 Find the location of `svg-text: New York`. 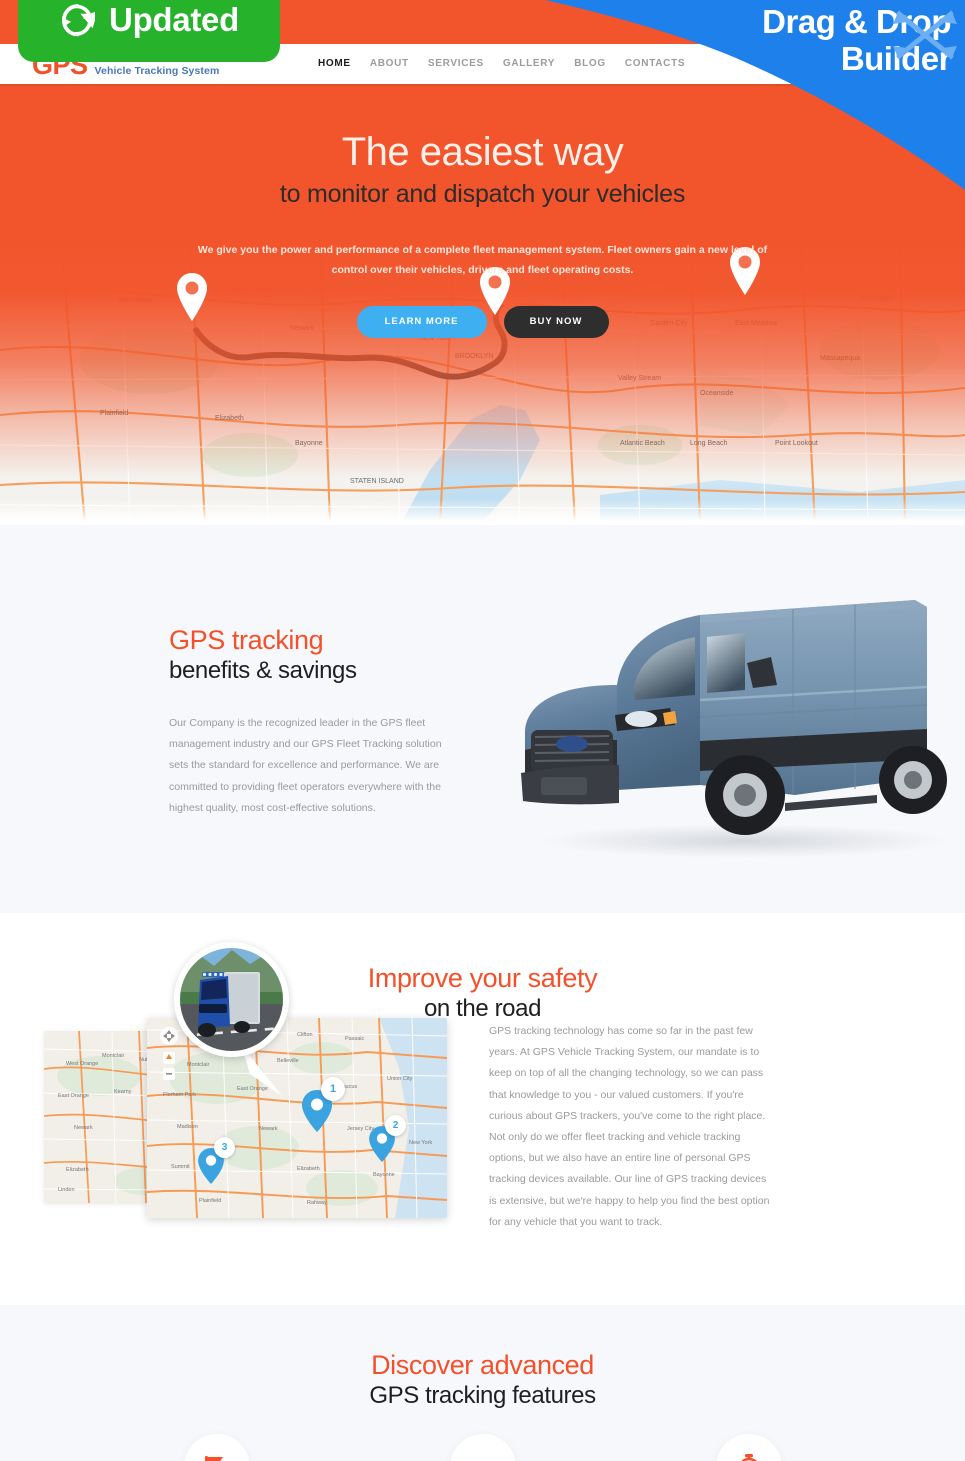

svg-text: New York is located at coordinates (420, 1143).